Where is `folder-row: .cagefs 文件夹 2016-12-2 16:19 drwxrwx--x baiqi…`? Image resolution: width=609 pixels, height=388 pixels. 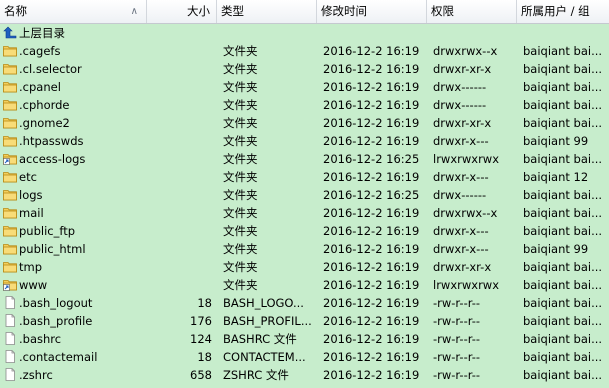
folder-row: .cagefs 文件夹 2016-12-2 16:19 drwxrwx--x baiqi… is located at coordinates (304, 51).